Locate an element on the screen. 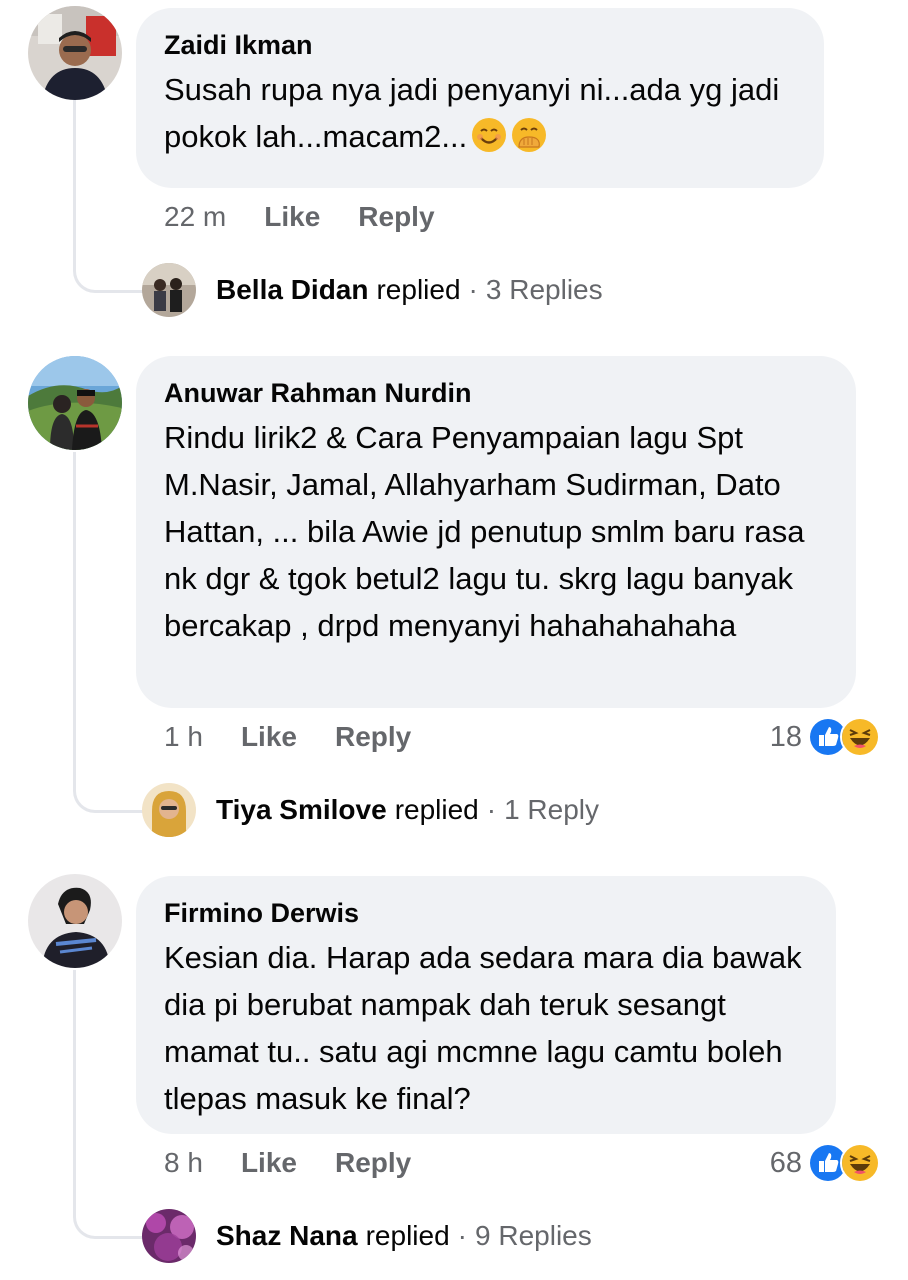 This screenshot has width=908, height=1280. reply-count: 9 Replies is located at coordinates (533, 1236).